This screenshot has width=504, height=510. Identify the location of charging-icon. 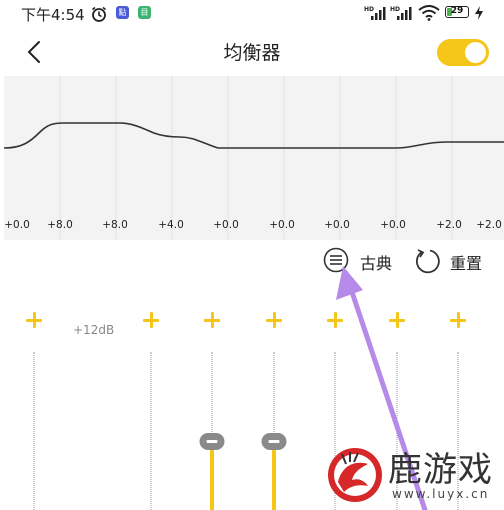
(479, 15).